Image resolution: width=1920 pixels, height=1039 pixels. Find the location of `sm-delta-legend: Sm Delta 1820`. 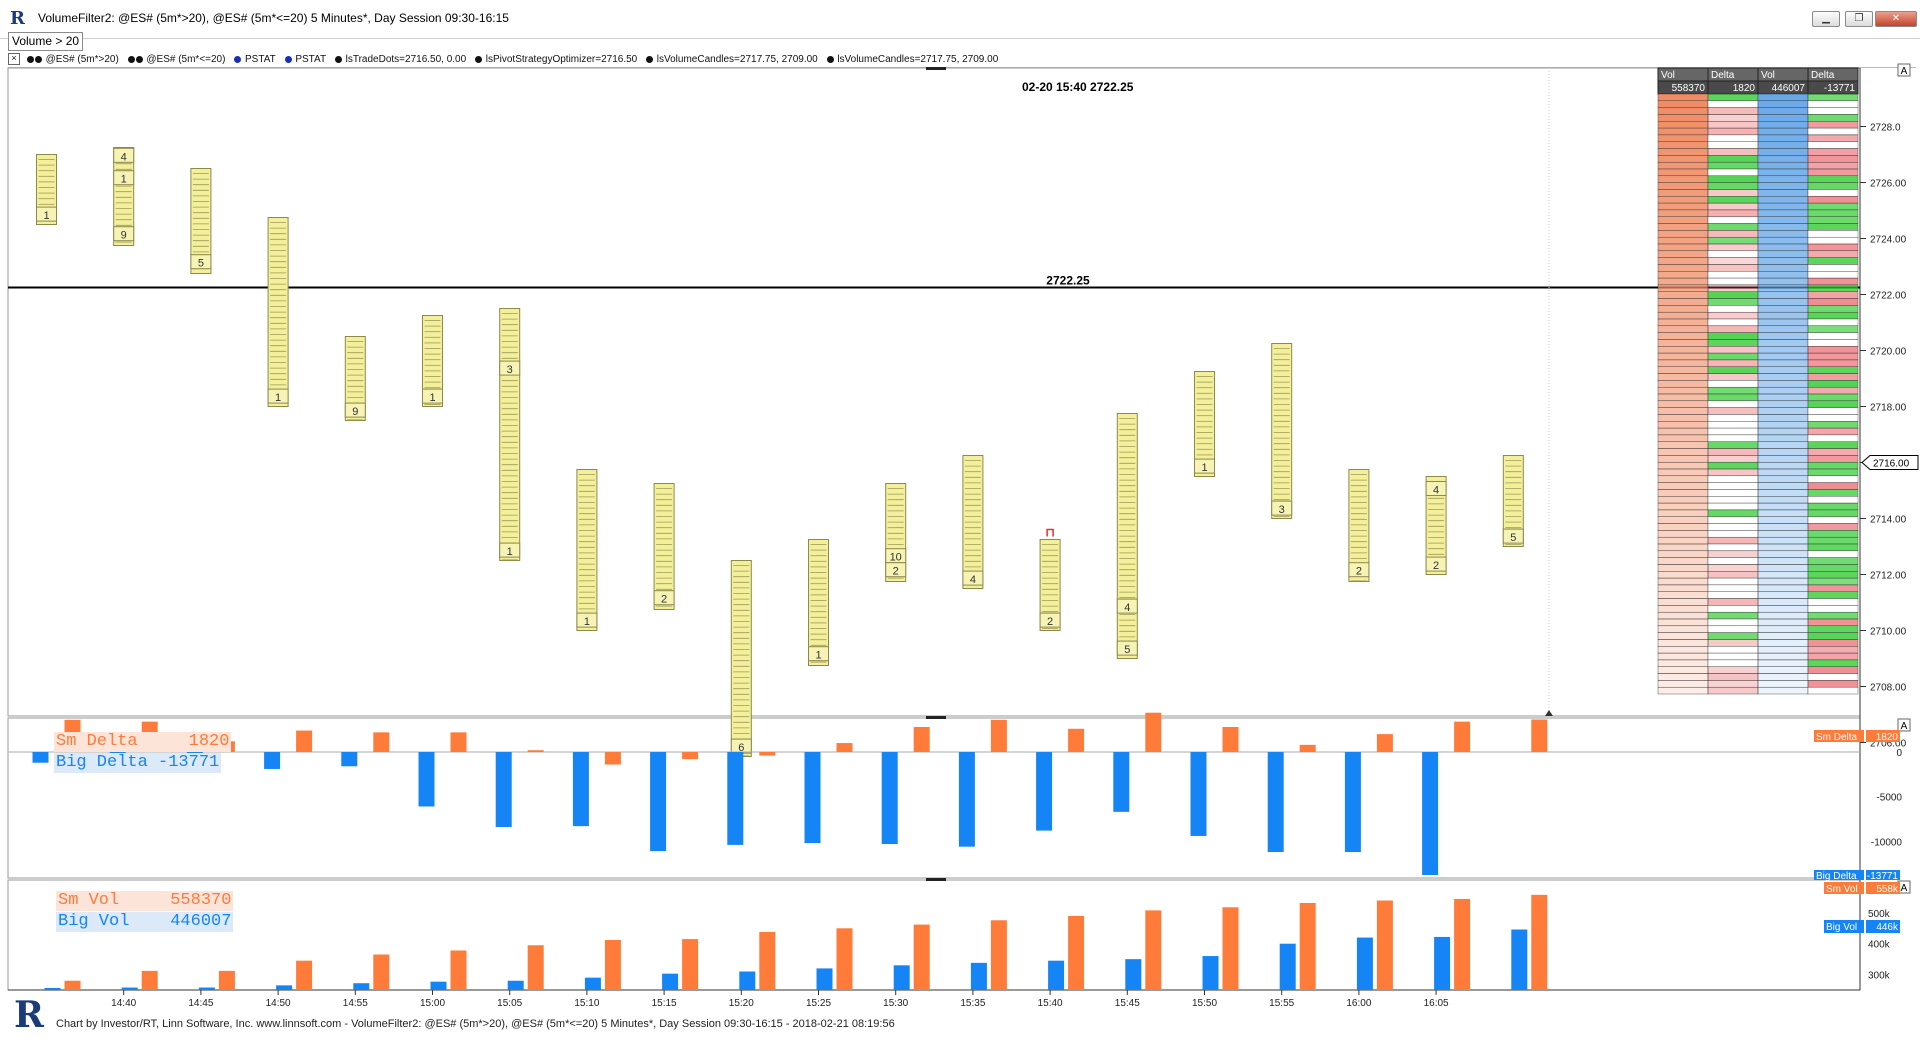

sm-delta-legend: Sm Delta 1820 is located at coordinates (143, 742).